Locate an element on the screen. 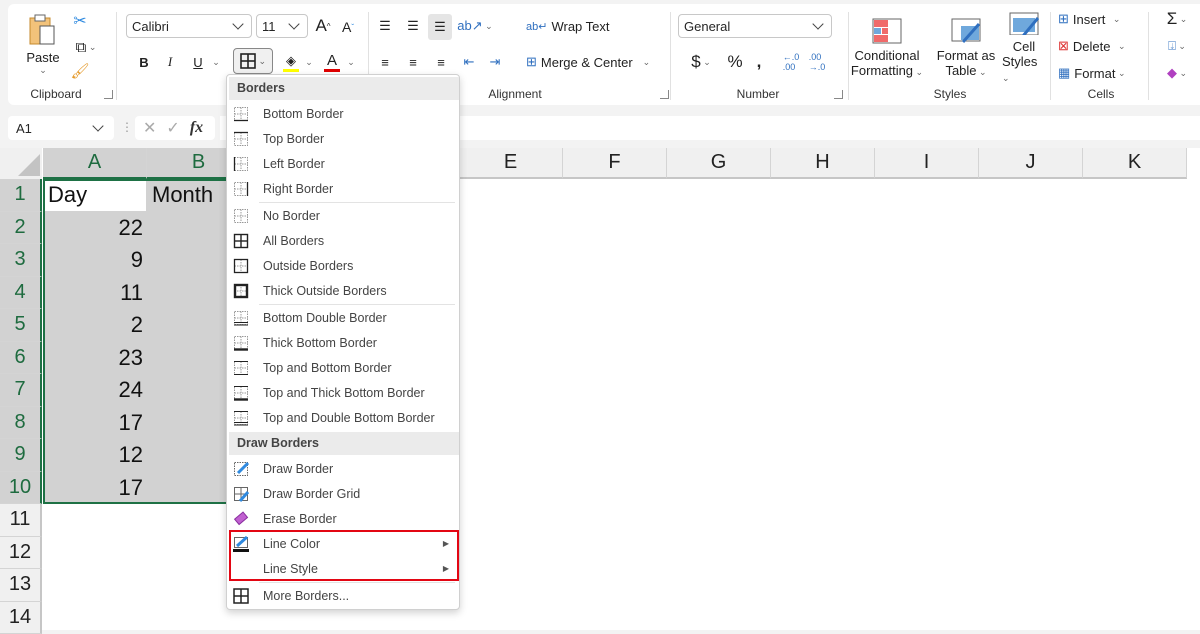  align-center-button: ≡ is located at coordinates (413, 62).